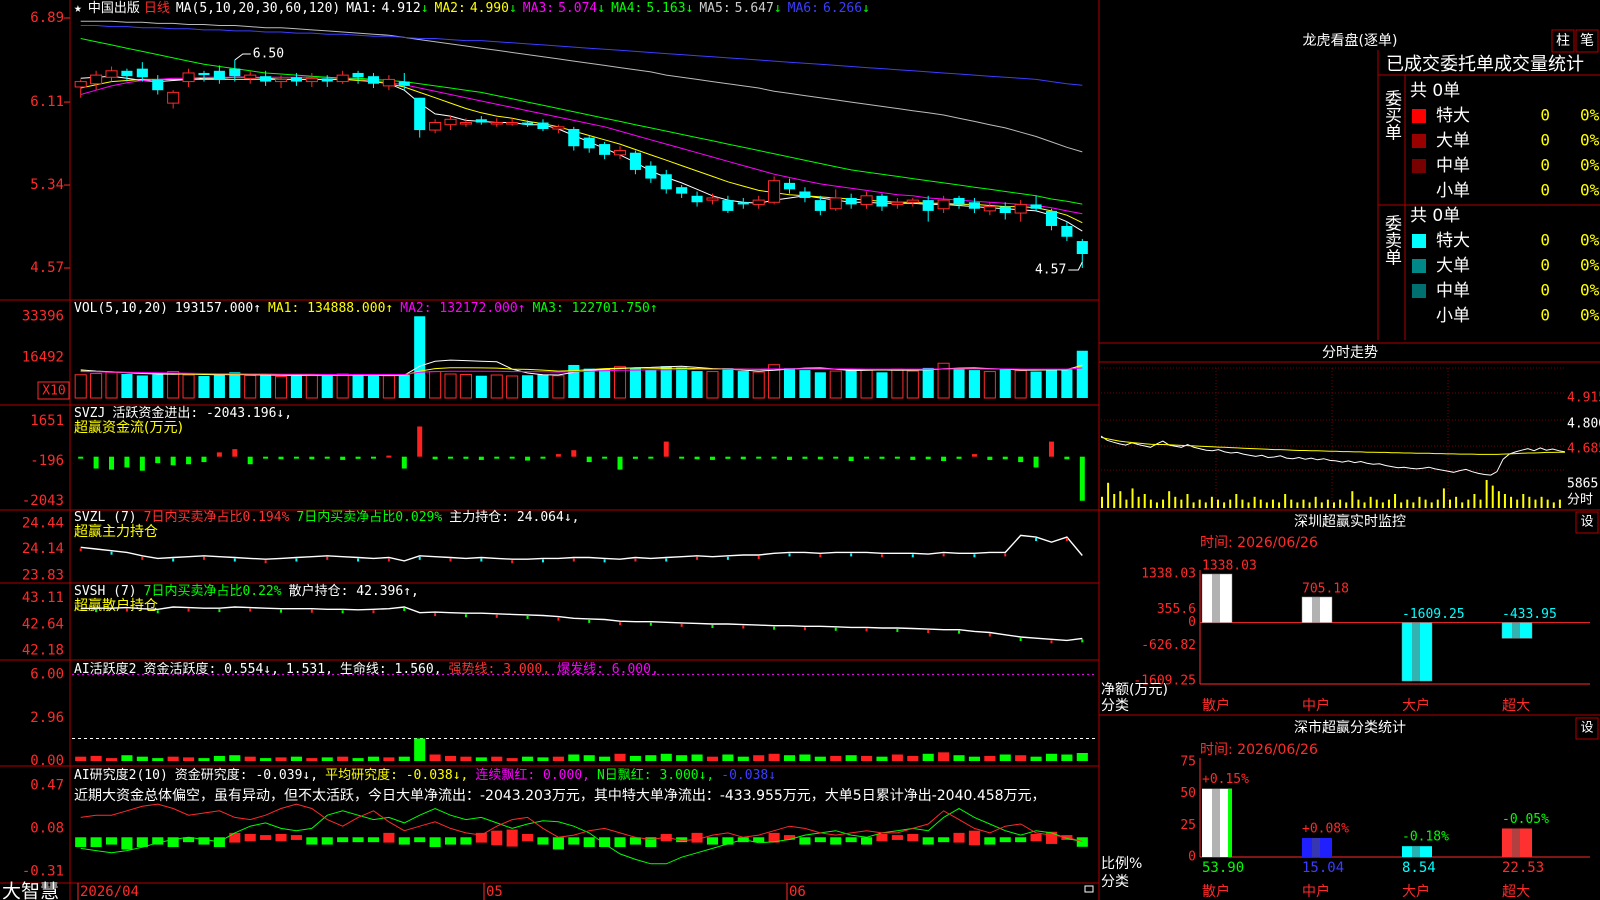 This screenshot has width=1600, height=900. Describe the element at coordinates (1134, 690) in the screenshot. I see `sz-monitor-ylabel: 净额(万元)` at that location.